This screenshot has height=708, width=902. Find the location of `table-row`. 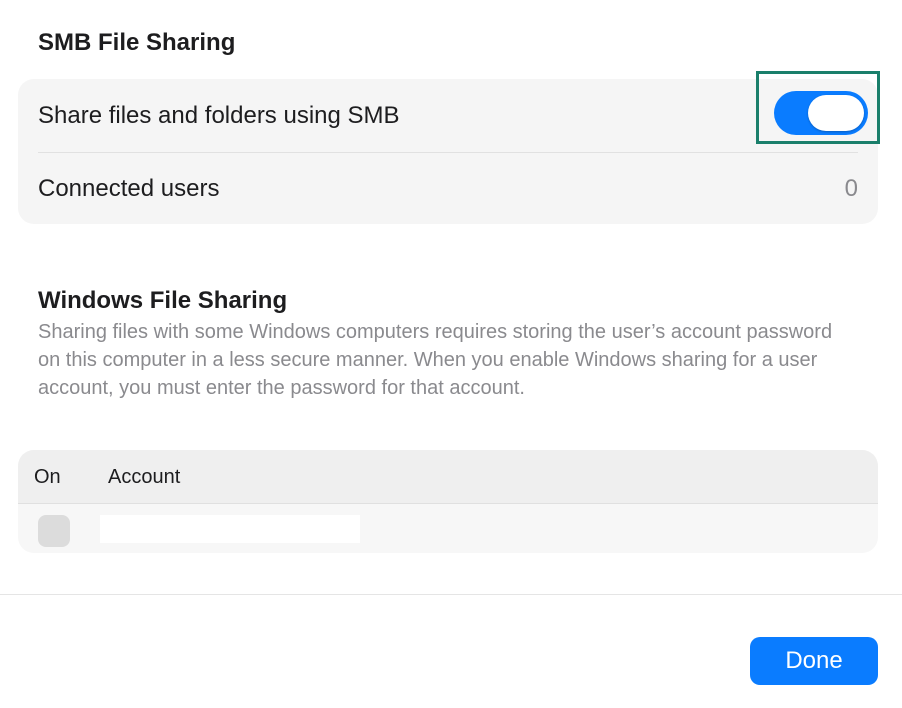

table-row is located at coordinates (448, 529).